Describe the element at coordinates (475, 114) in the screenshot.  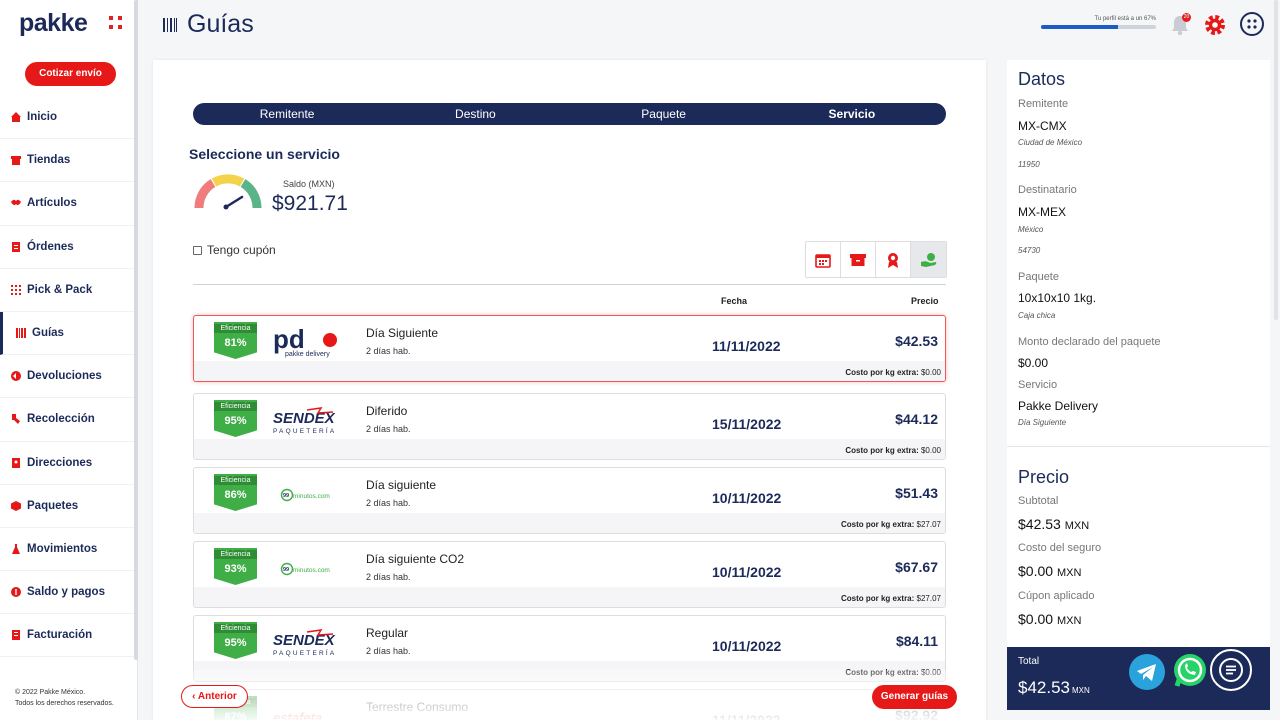
I see `step-destino: Destino` at that location.